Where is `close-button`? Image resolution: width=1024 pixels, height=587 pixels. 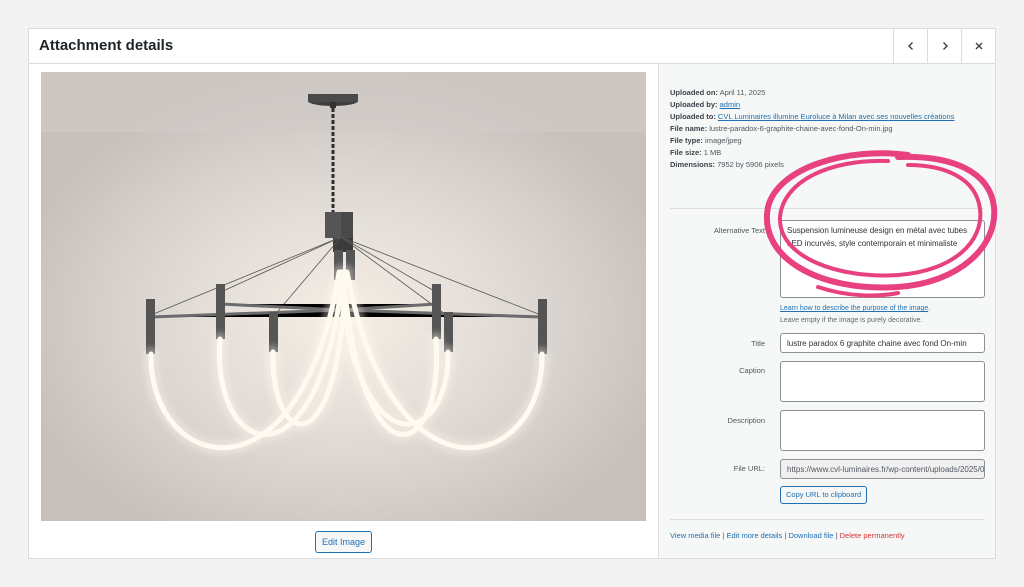 close-button is located at coordinates (978, 46).